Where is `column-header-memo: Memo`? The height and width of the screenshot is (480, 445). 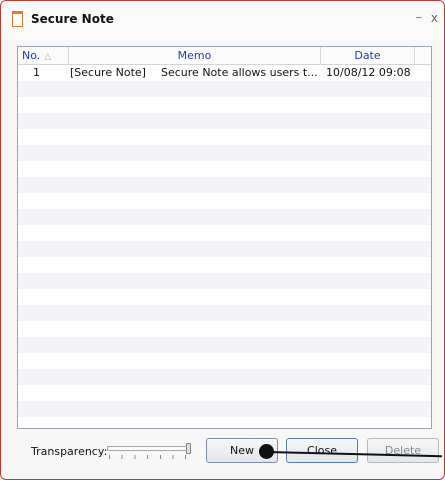
column-header-memo: Memo is located at coordinates (195, 55).